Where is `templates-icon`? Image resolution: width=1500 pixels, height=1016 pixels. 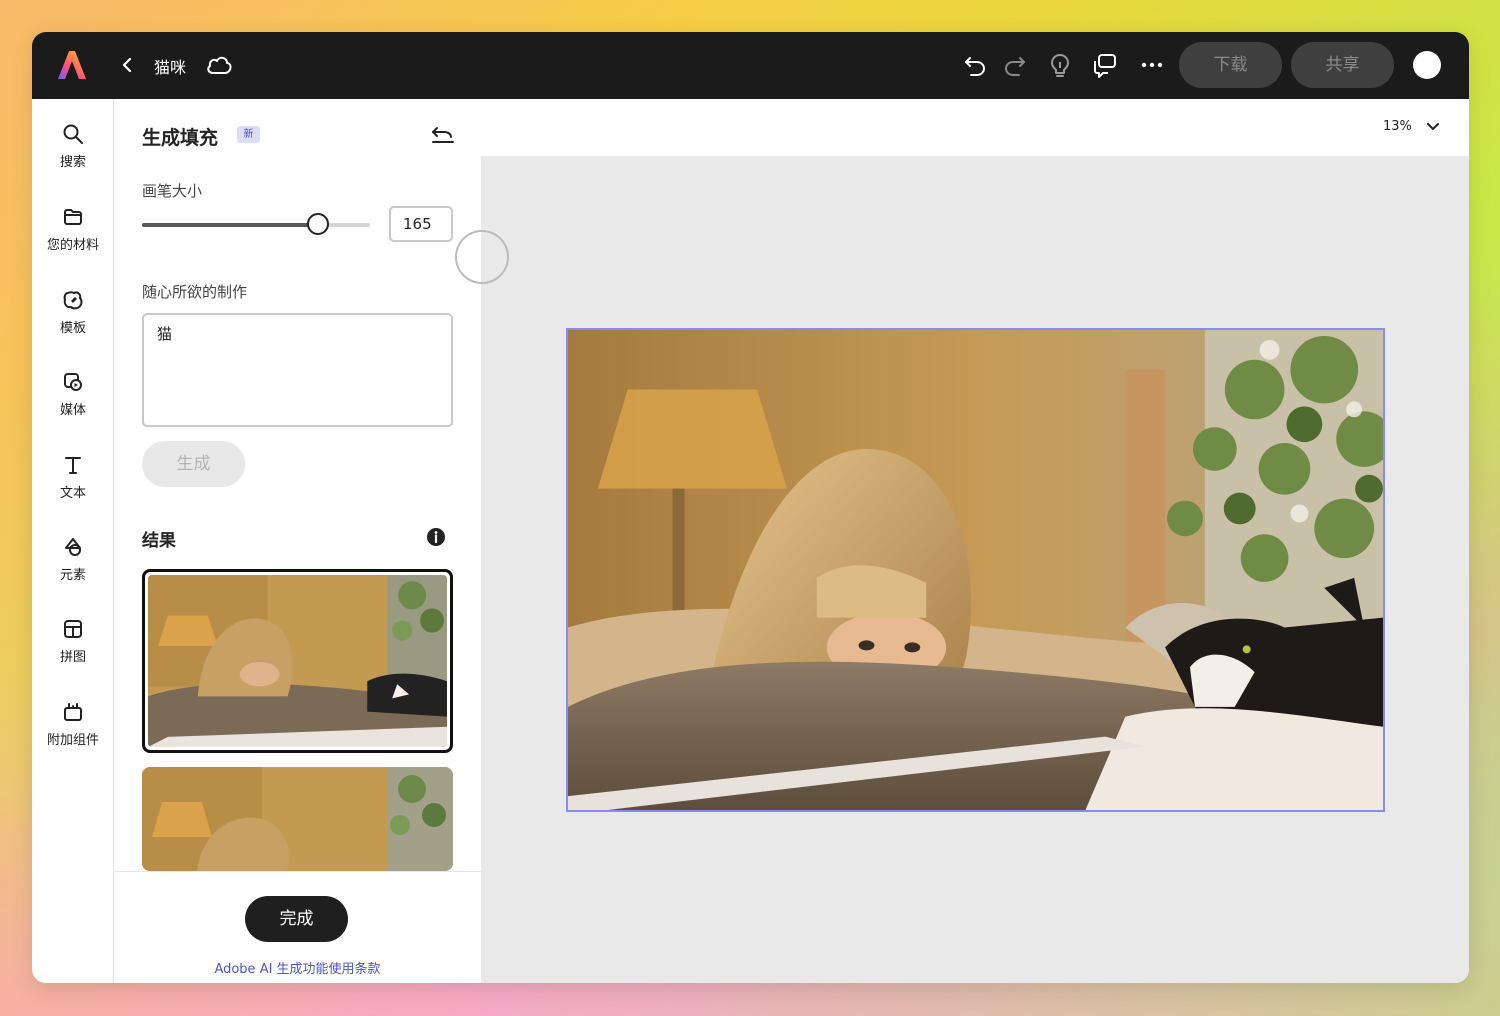 templates-icon is located at coordinates (73, 300).